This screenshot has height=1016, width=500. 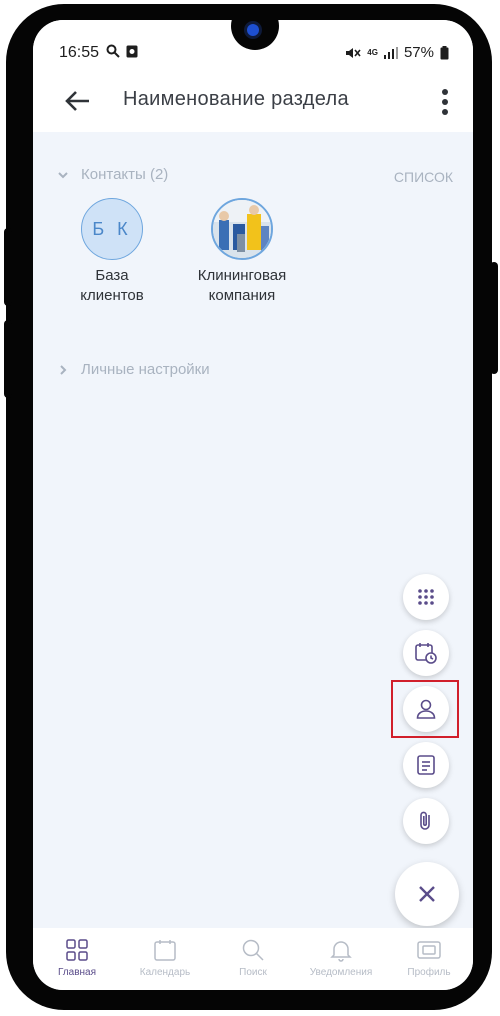 What do you see at coordinates (112, 285) in the screenshot?
I see `contact-name: База клиентов` at bounding box center [112, 285].